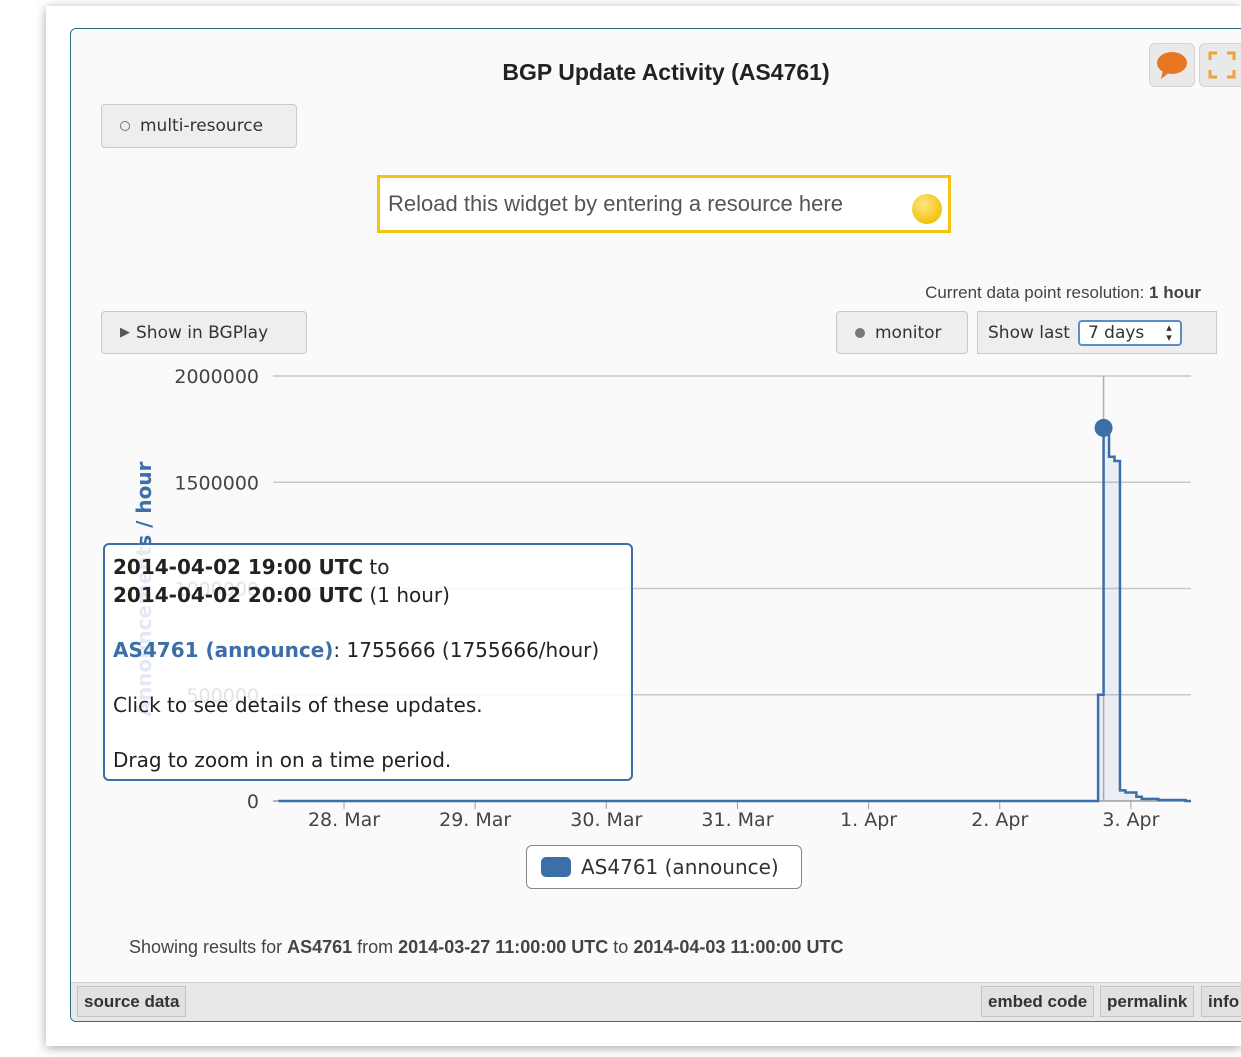 This screenshot has height=1057, width=1241. Describe the element at coordinates (666, 72) in the screenshot. I see `widget-title: BGP Update Activity (AS4761)` at that location.